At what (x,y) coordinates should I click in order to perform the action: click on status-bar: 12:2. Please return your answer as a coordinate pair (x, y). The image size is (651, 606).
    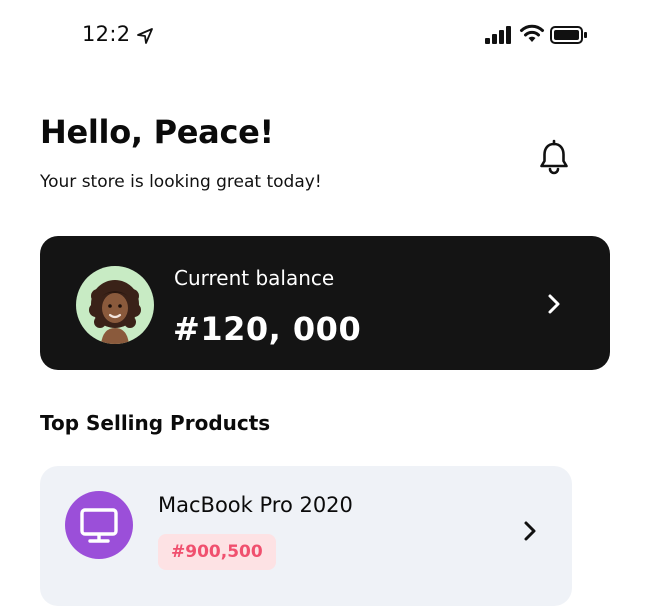
    Looking at the image, I should click on (325, 36).